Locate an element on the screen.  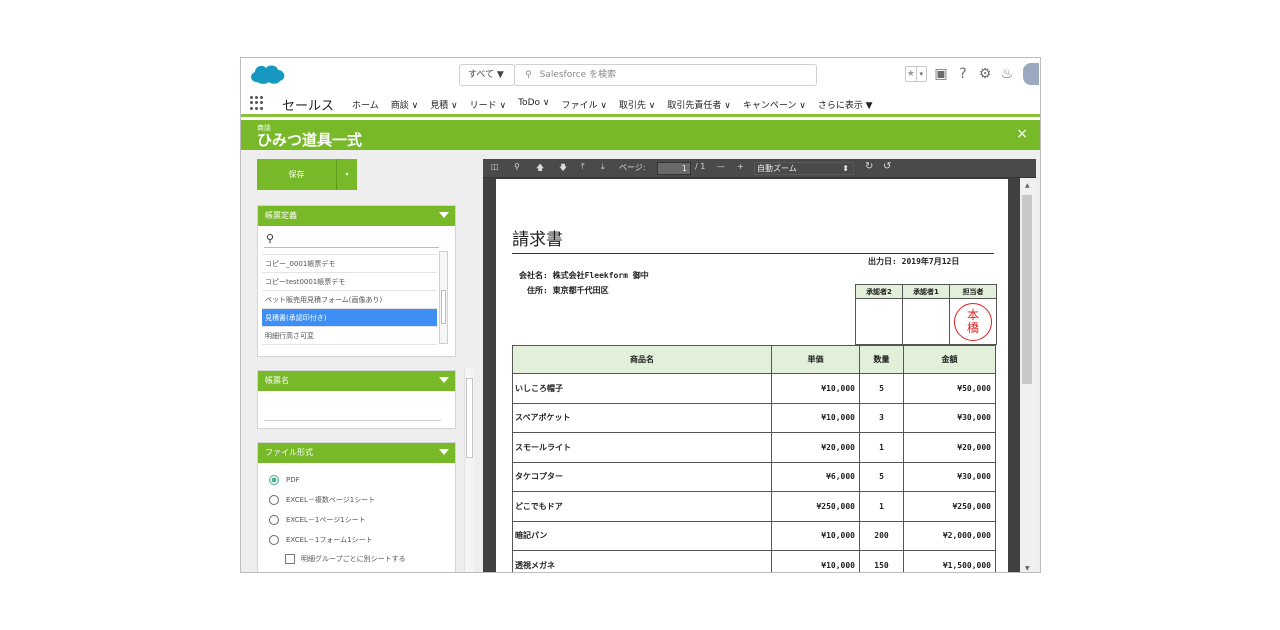
nav-item-quotes: 見積 ∨ is located at coordinates (443, 104).